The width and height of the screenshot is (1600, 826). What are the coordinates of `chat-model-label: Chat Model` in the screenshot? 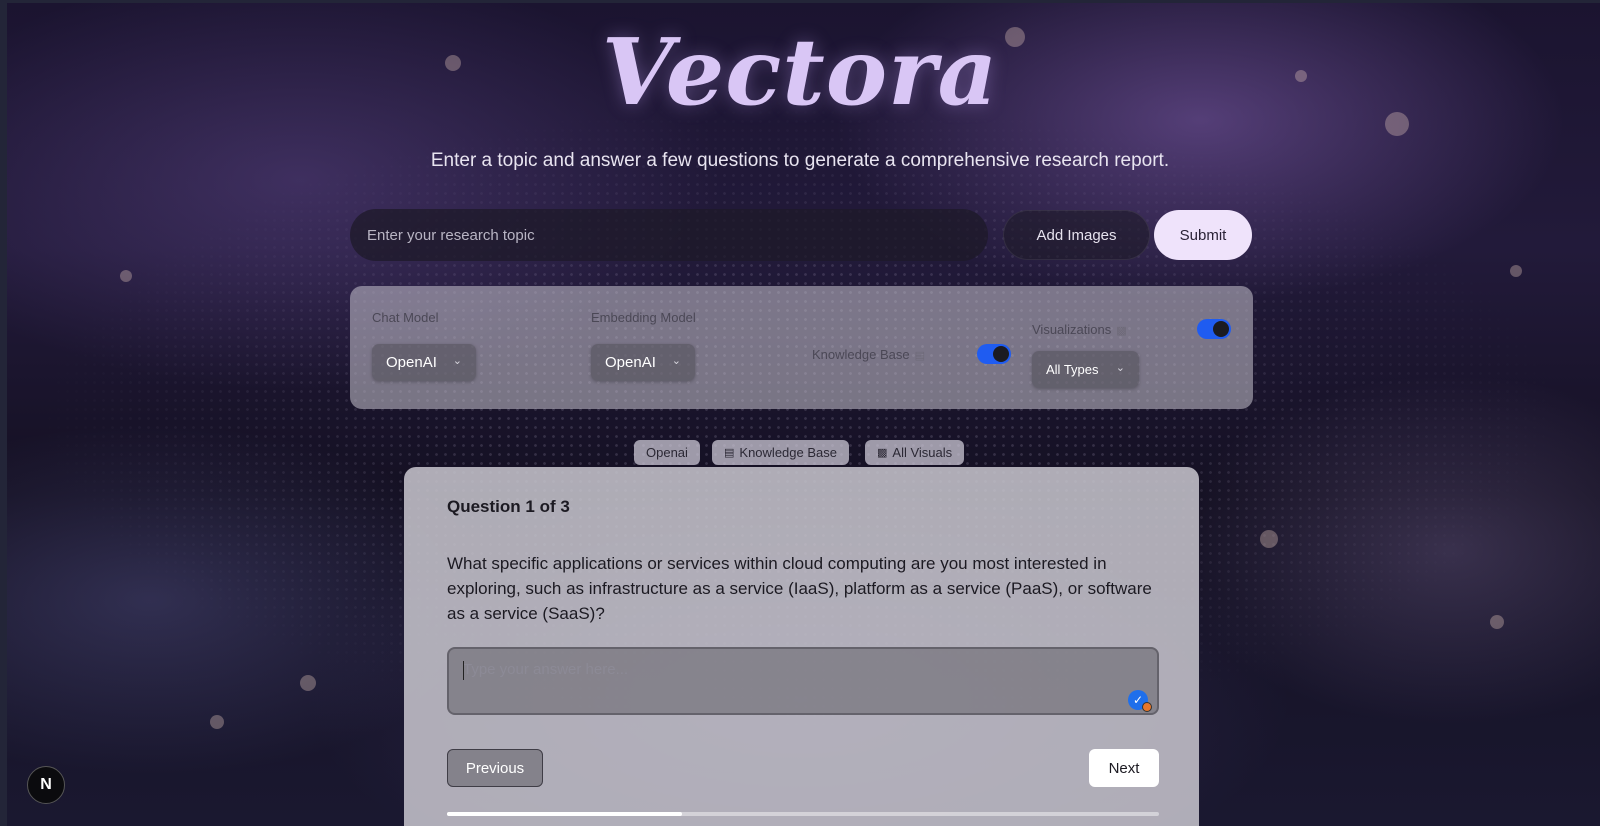 It's located at (405, 317).